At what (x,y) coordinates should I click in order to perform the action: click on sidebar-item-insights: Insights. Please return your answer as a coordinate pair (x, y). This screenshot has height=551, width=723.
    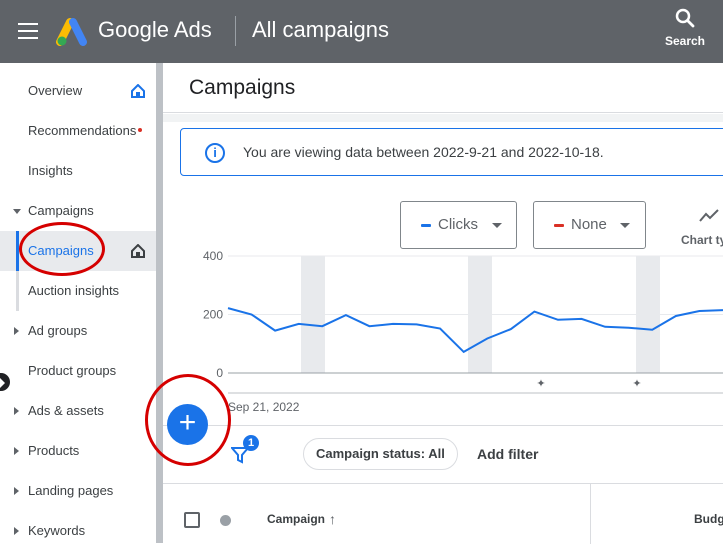
    Looking at the image, I should click on (78, 171).